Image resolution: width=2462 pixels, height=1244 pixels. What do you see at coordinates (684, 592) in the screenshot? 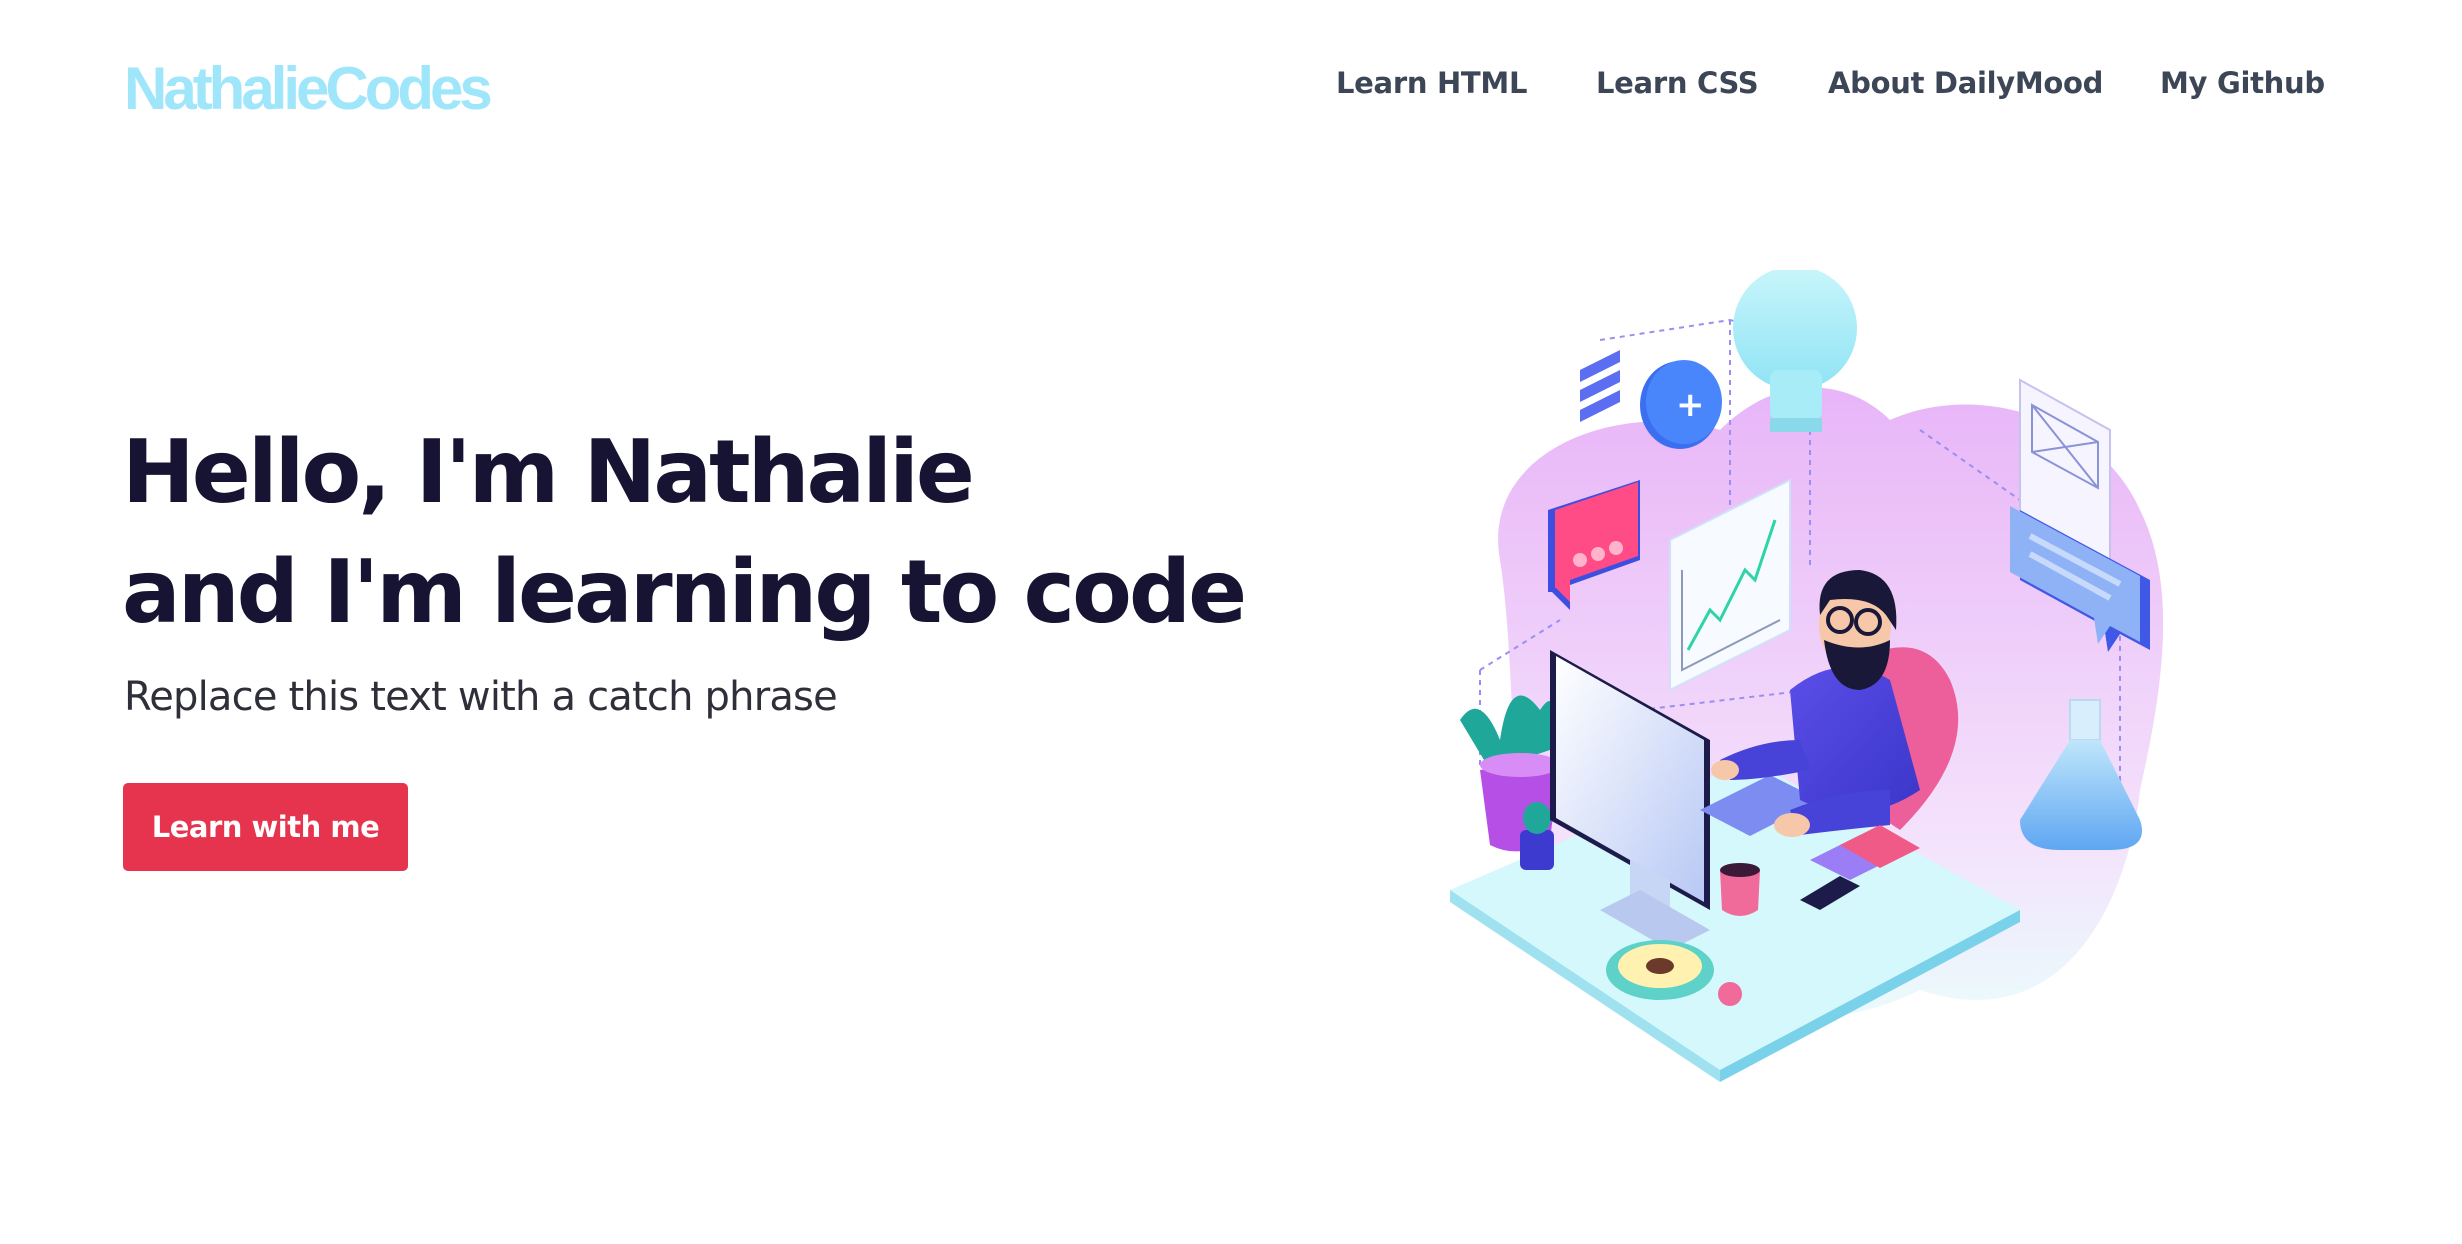
I see `hero-title-line-2: and I'm learning to code` at bounding box center [684, 592].